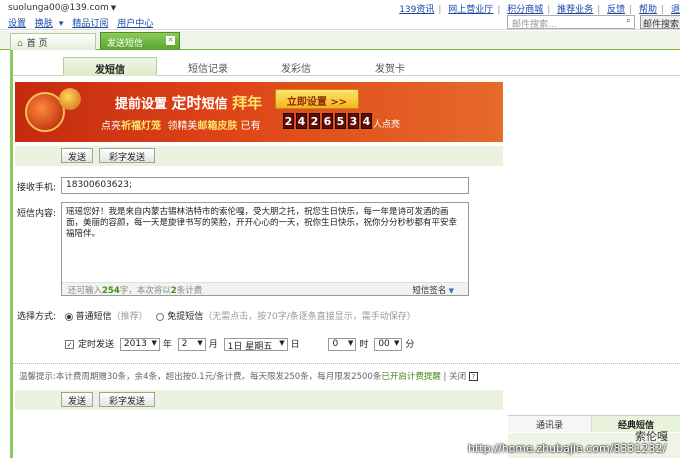 This screenshot has height=458, width=680. What do you see at coordinates (660, 22) in the screenshot?
I see `mail-search-button: 邮件搜索` at bounding box center [660, 22].